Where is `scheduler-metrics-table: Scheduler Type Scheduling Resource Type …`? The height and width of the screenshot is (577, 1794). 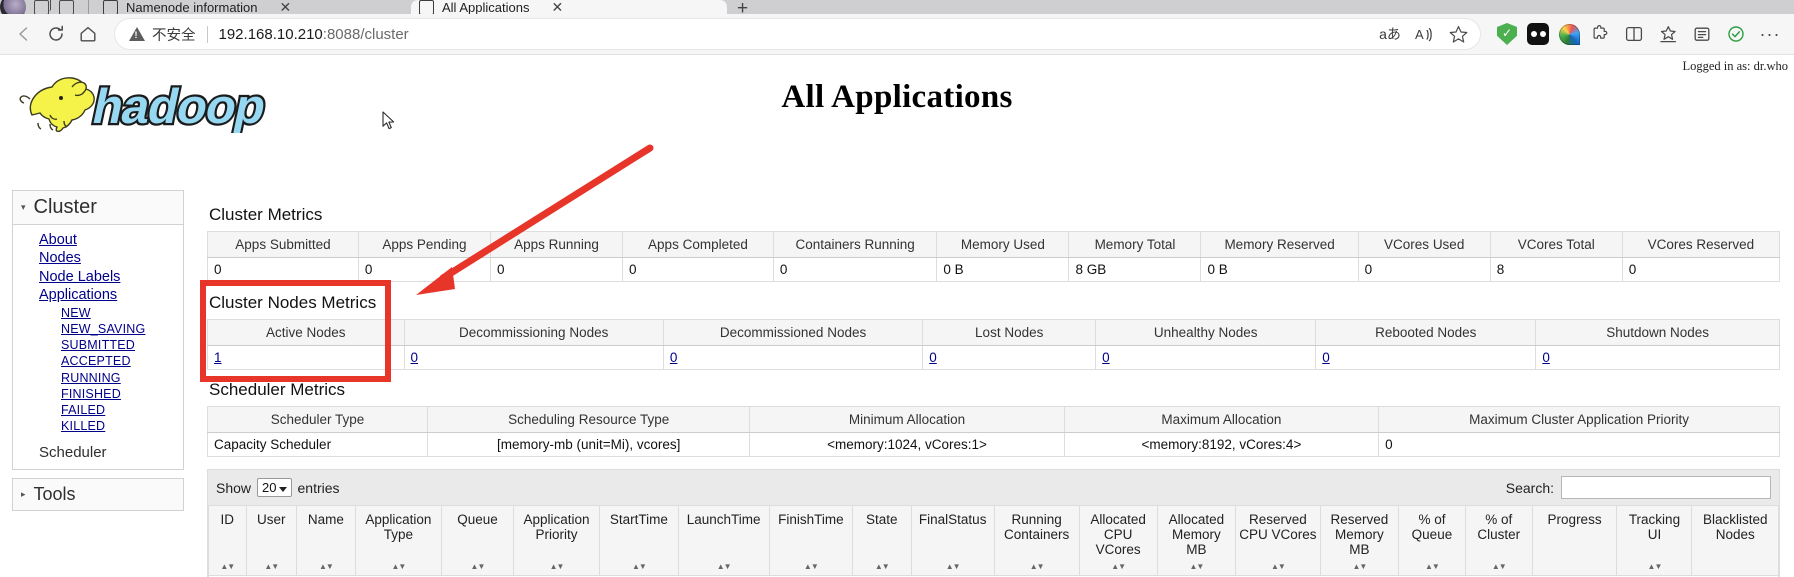
scheduler-metrics-table: Scheduler Type Scheduling Resource Type … is located at coordinates (993, 431).